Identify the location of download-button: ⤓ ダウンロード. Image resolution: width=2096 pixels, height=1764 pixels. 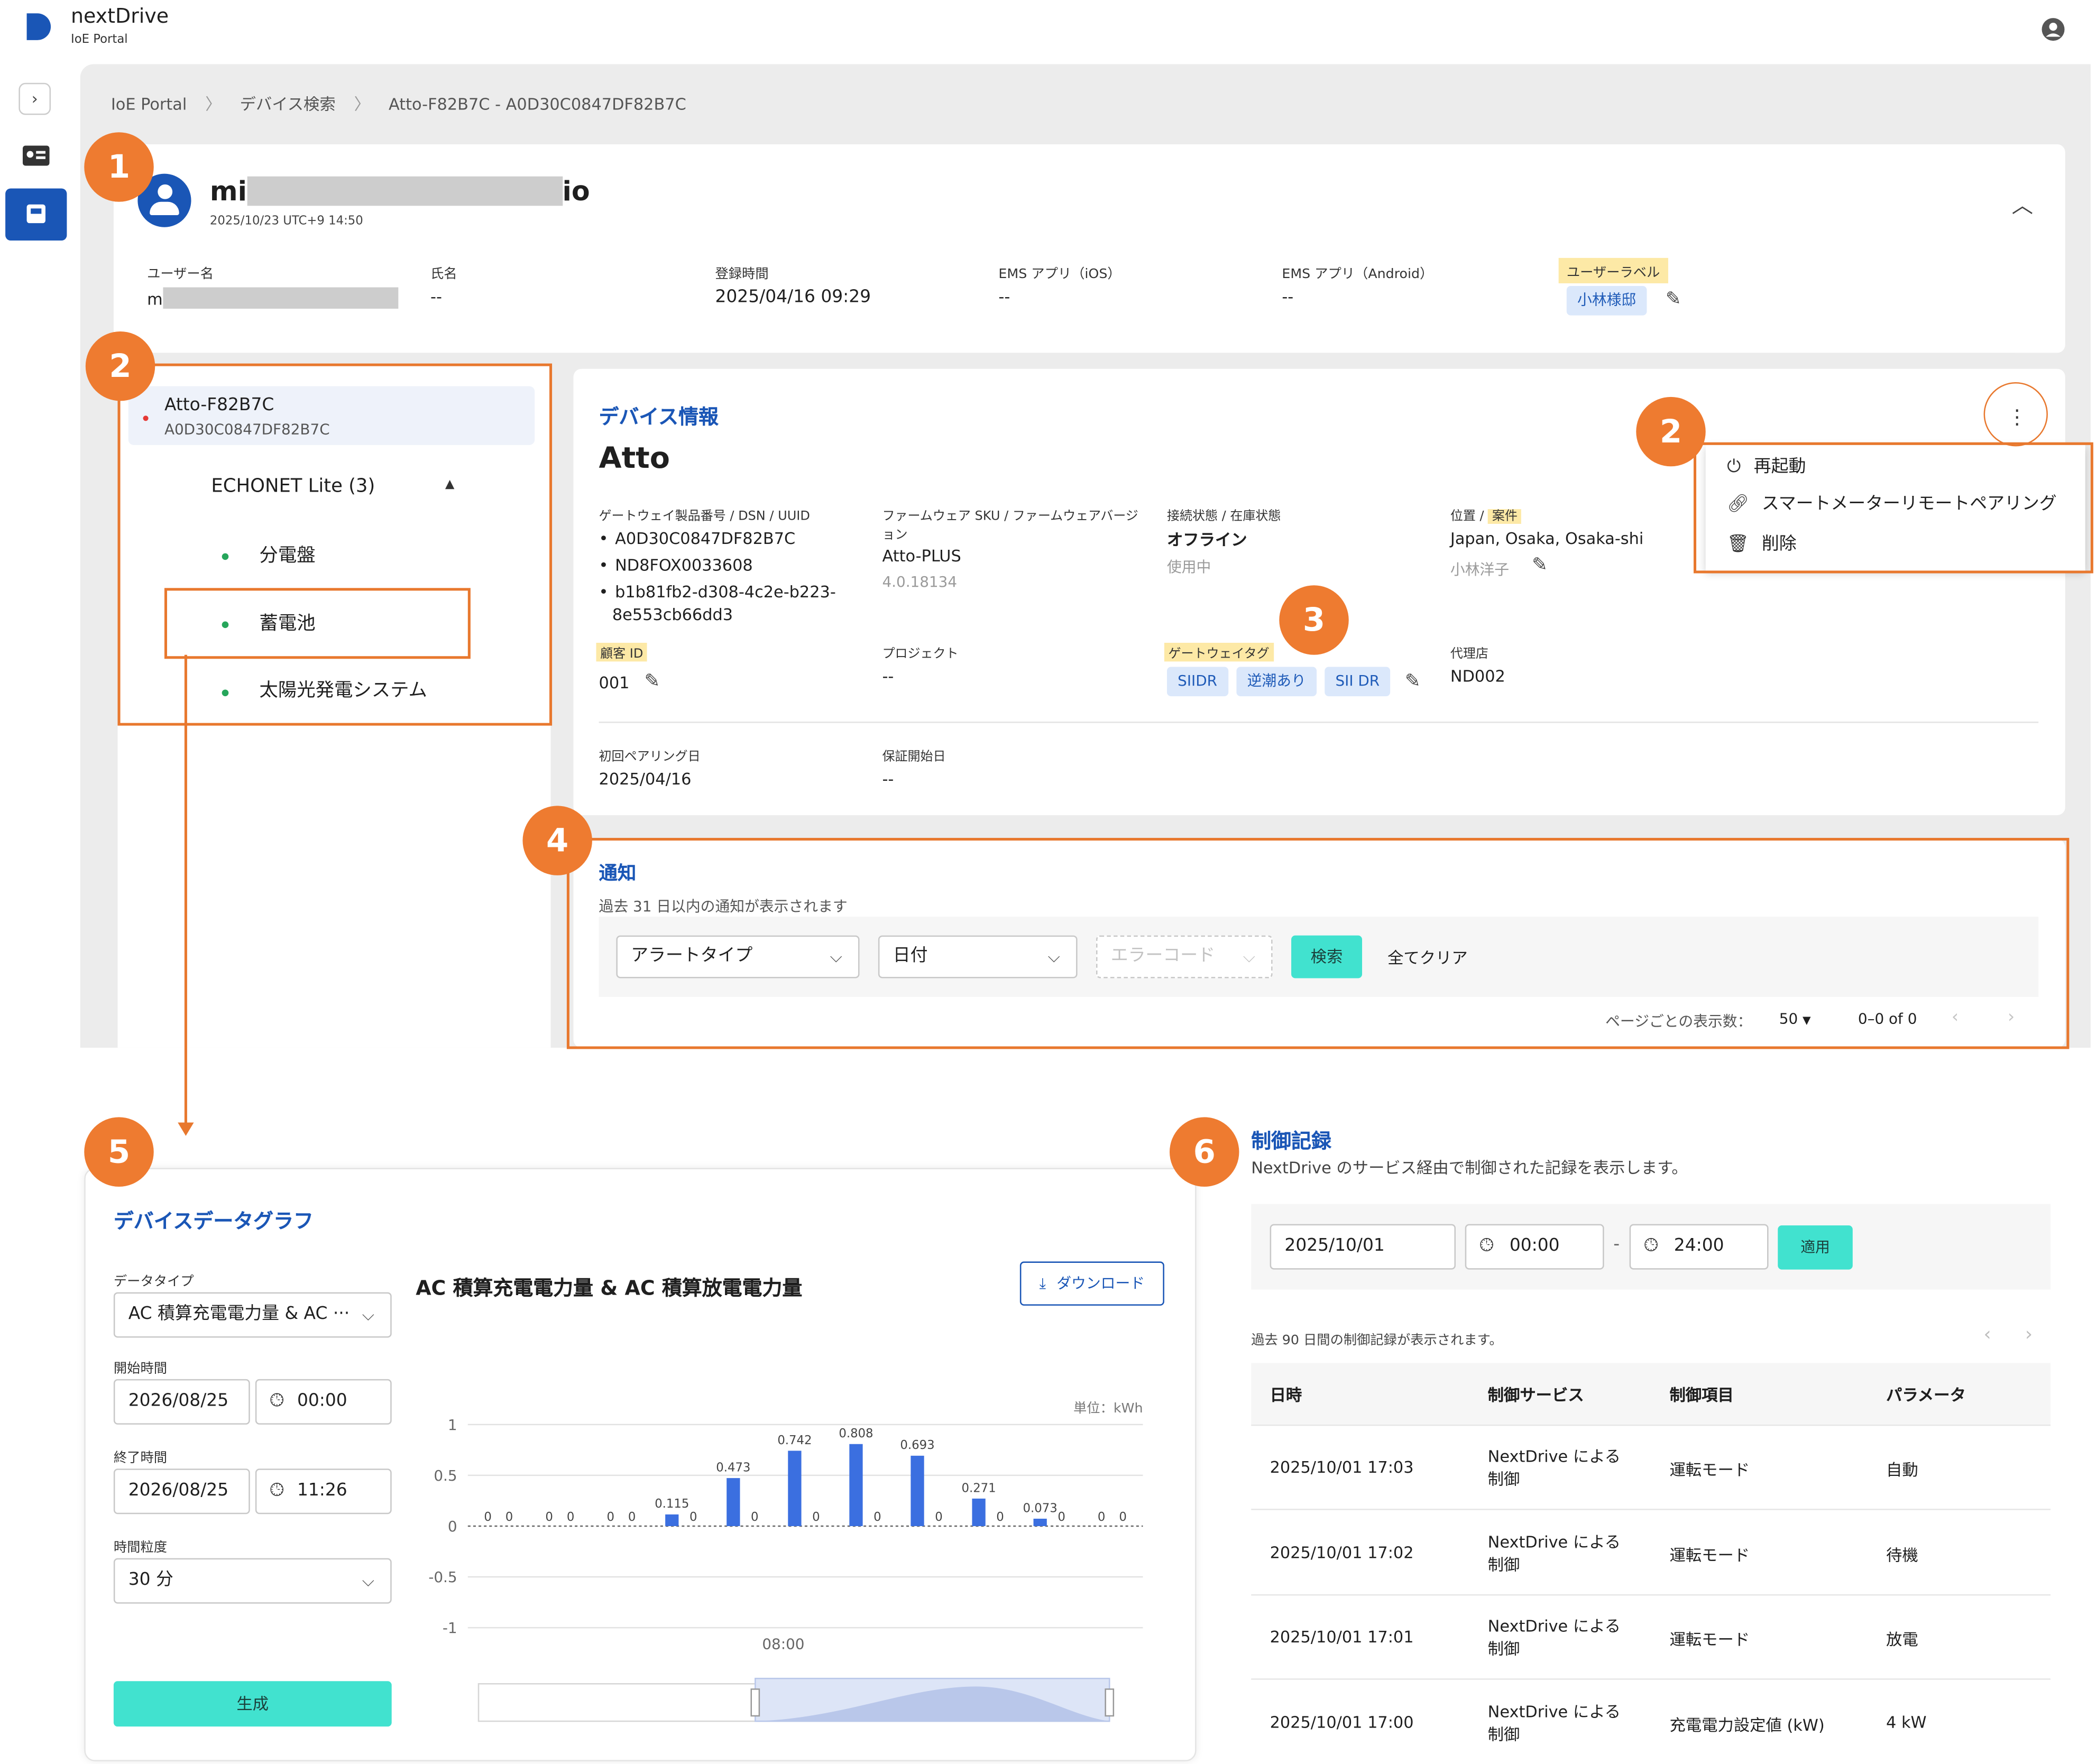
(1091, 1283).